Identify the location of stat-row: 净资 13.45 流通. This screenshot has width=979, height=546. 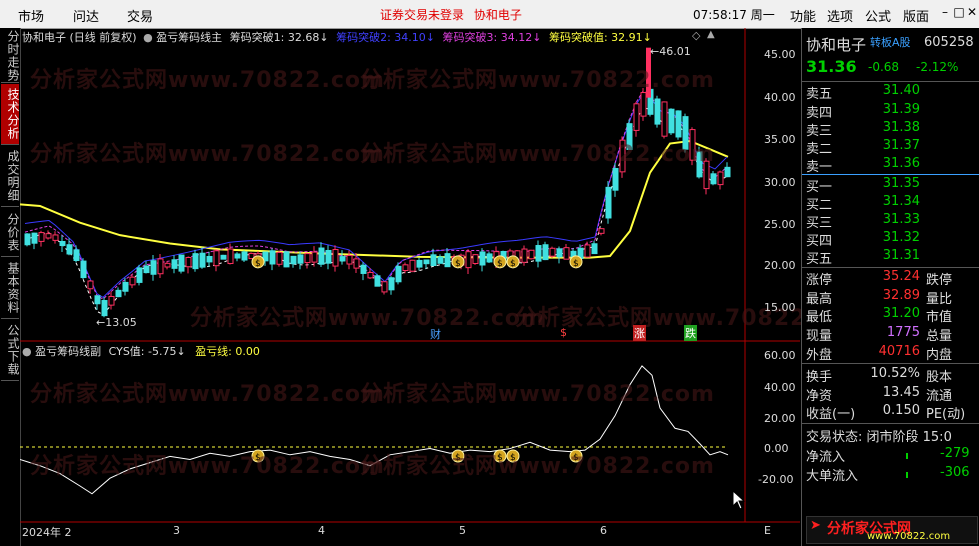
(892, 394).